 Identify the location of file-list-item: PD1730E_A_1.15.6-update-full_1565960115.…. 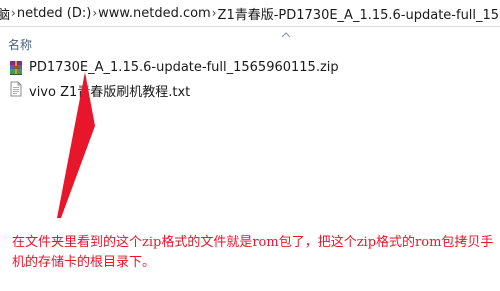
(250, 68).